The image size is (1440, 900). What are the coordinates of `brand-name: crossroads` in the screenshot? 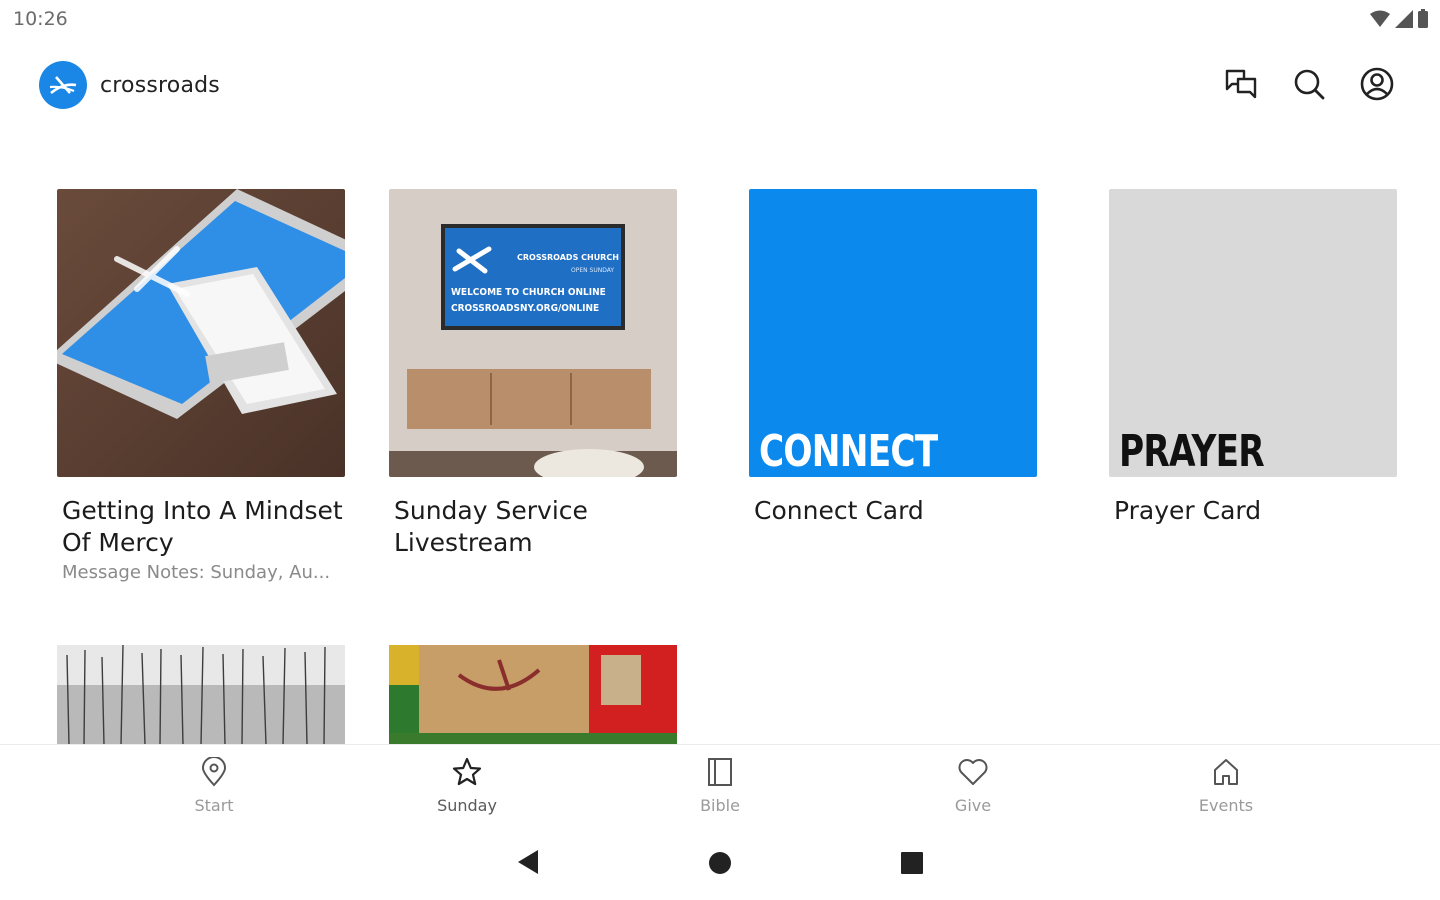 It's located at (160, 85).